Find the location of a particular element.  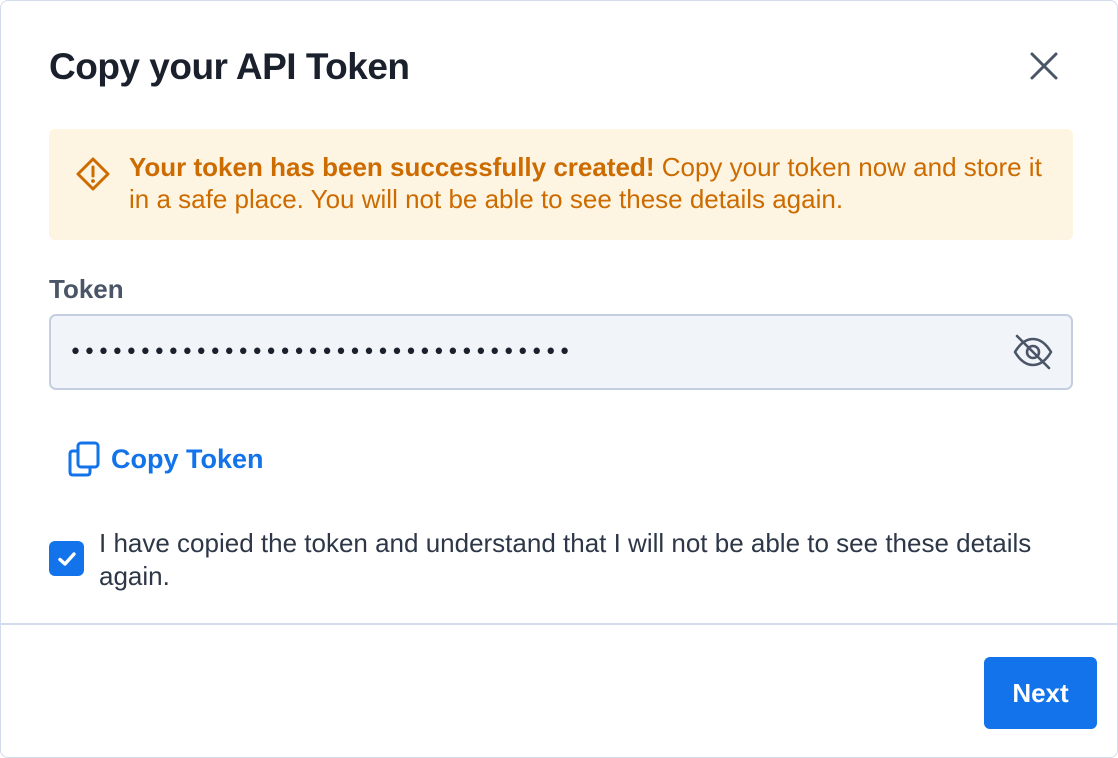

copy-token-label: Copy Token is located at coordinates (187, 459).